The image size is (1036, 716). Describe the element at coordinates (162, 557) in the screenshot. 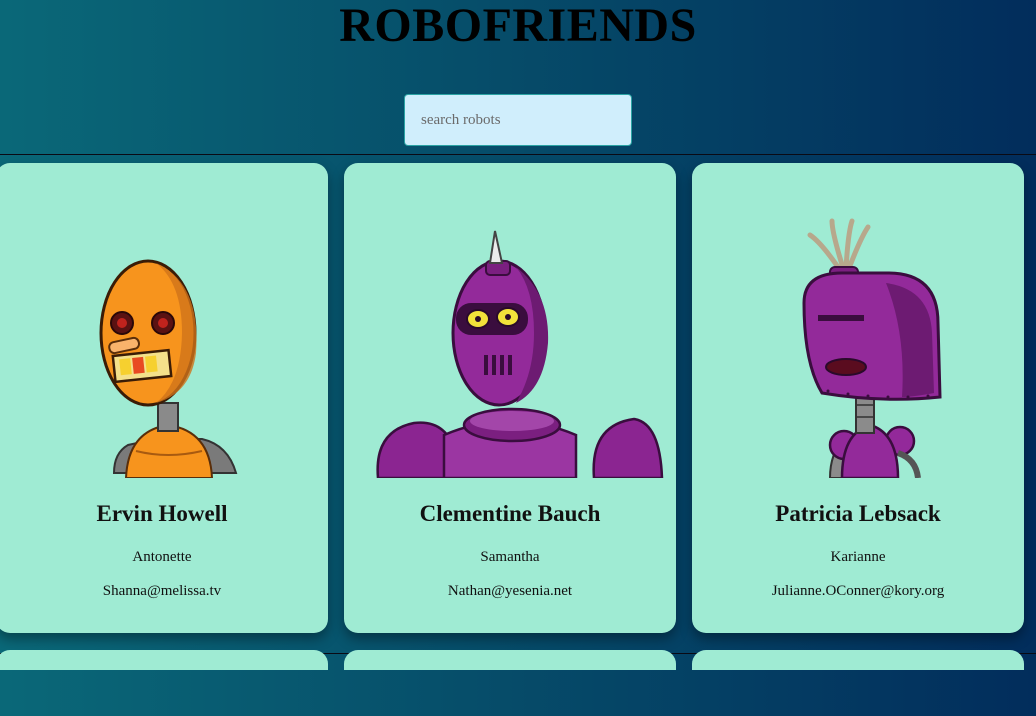

I see `robot-username: Antonette` at that location.